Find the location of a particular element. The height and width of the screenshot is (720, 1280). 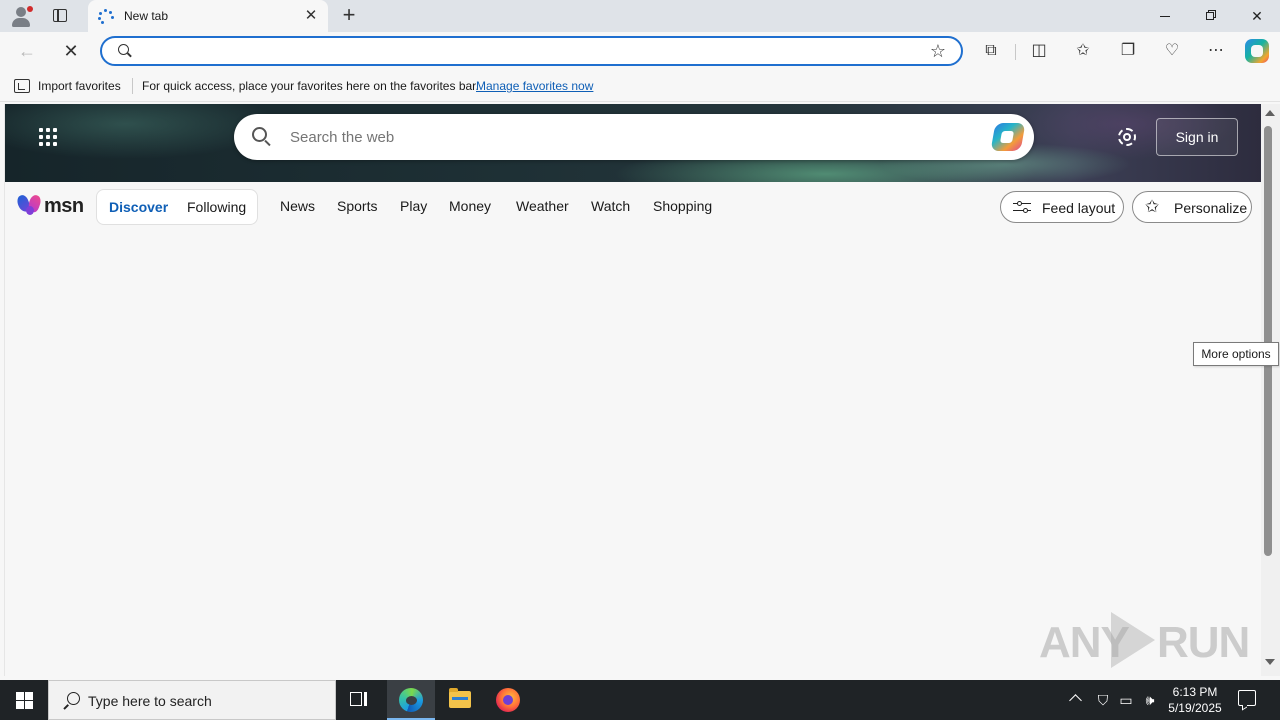

favorites-bar-divider is located at coordinates (132, 86).